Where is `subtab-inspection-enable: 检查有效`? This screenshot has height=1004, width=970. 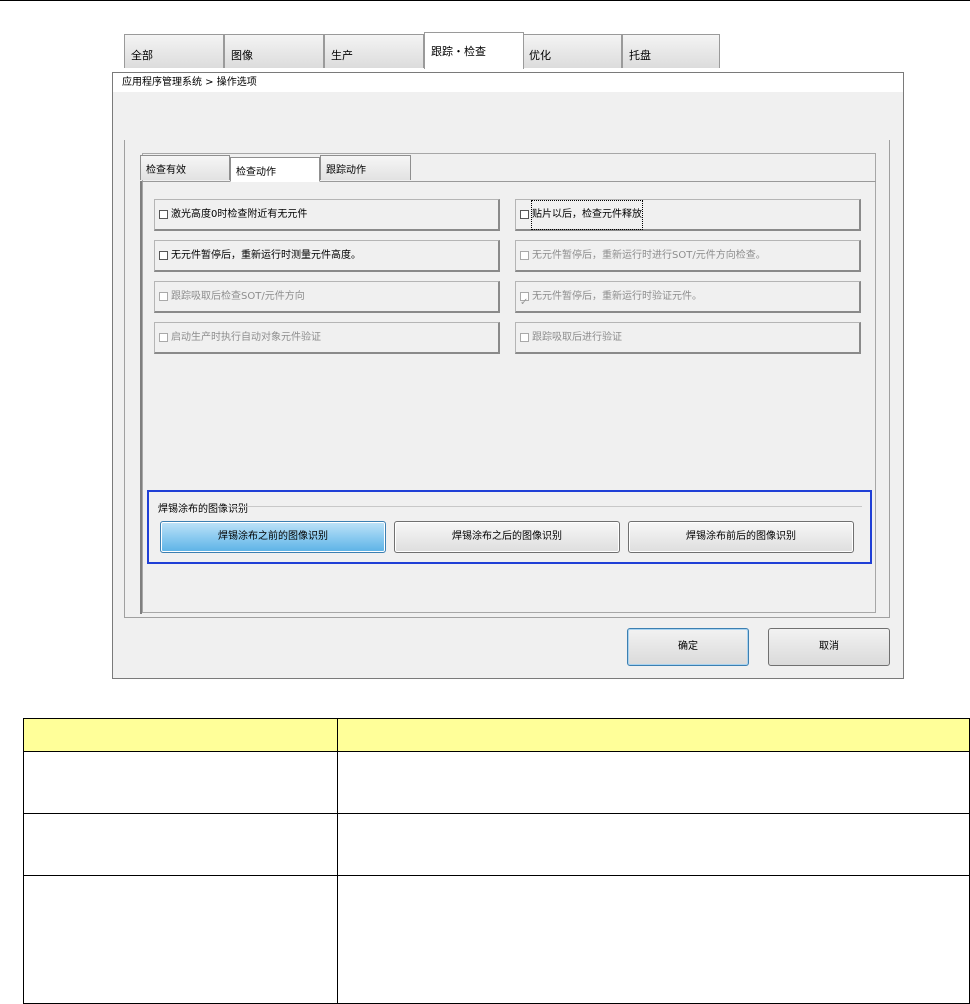
subtab-inspection-enable: 检查有效 is located at coordinates (185, 167).